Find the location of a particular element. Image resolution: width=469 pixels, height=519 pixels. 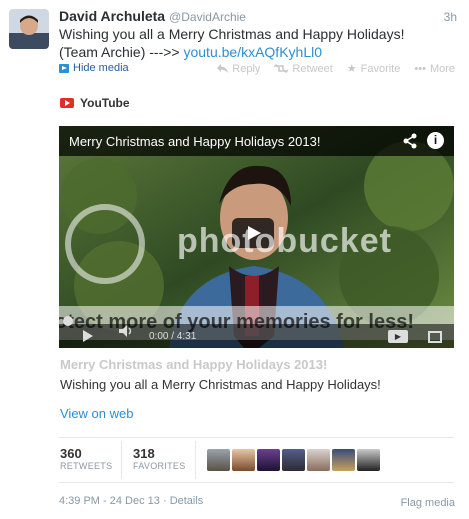

watermark: photobucket is located at coordinates (284, 241).